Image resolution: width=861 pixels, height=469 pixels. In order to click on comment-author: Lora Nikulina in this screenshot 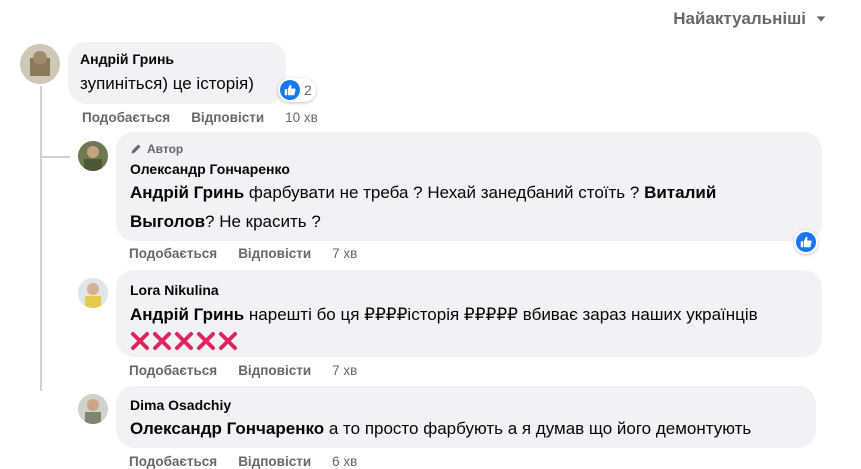, I will do `click(469, 290)`.